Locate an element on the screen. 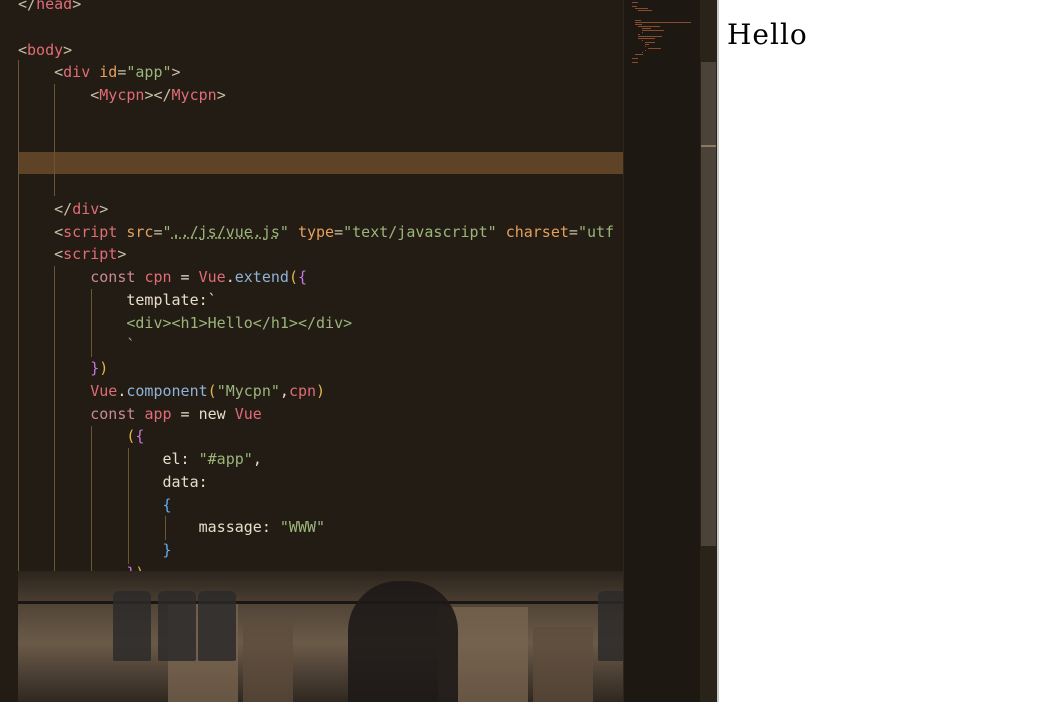 This screenshot has height=702, width=1054. code-line: const cpn = Vue.extend({ is located at coordinates (162, 277).